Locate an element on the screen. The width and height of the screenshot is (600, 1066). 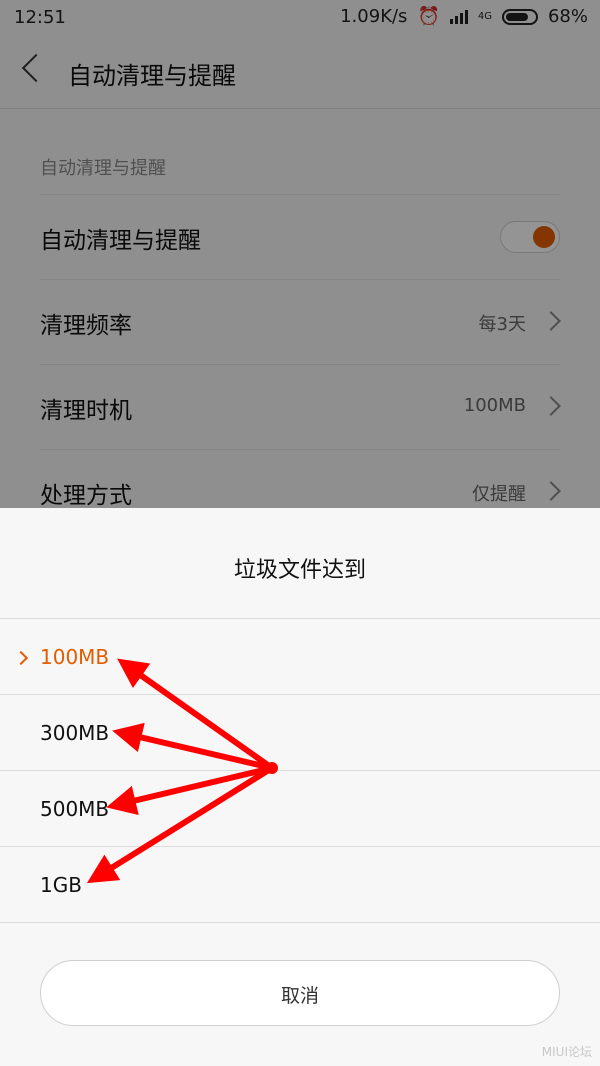
sheet-title: 垃圾文件达到 is located at coordinates (299, 570).